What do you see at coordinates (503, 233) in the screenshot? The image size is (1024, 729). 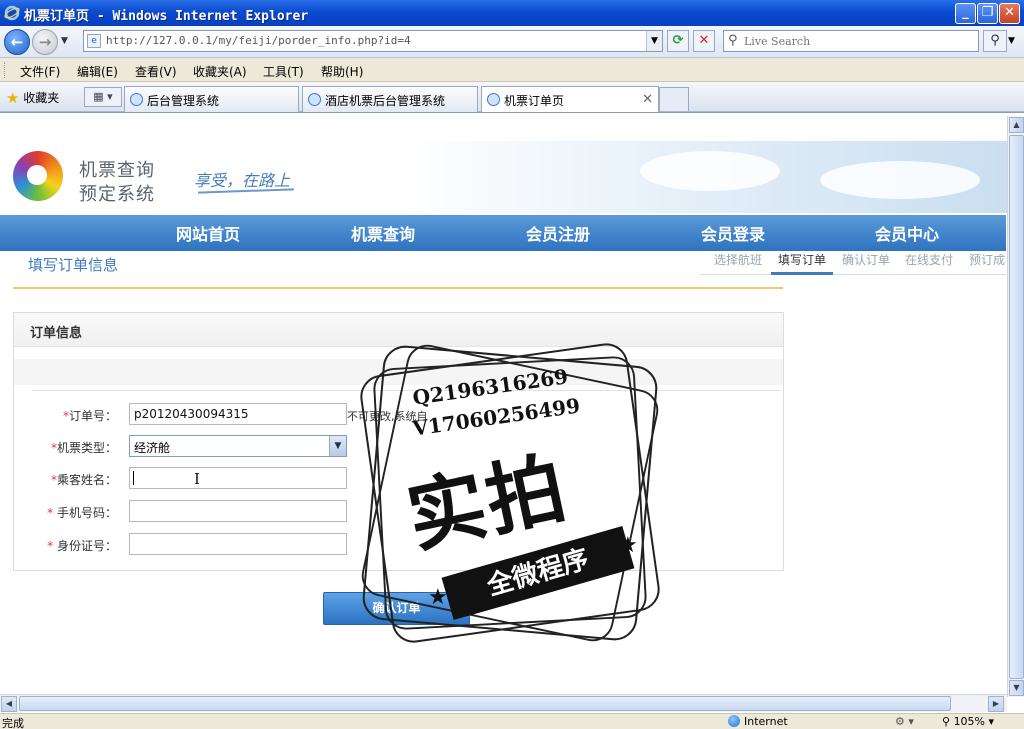 I see `main-nav: 网站首页 机票查询 会员注册 会员登录 会员中心` at bounding box center [503, 233].